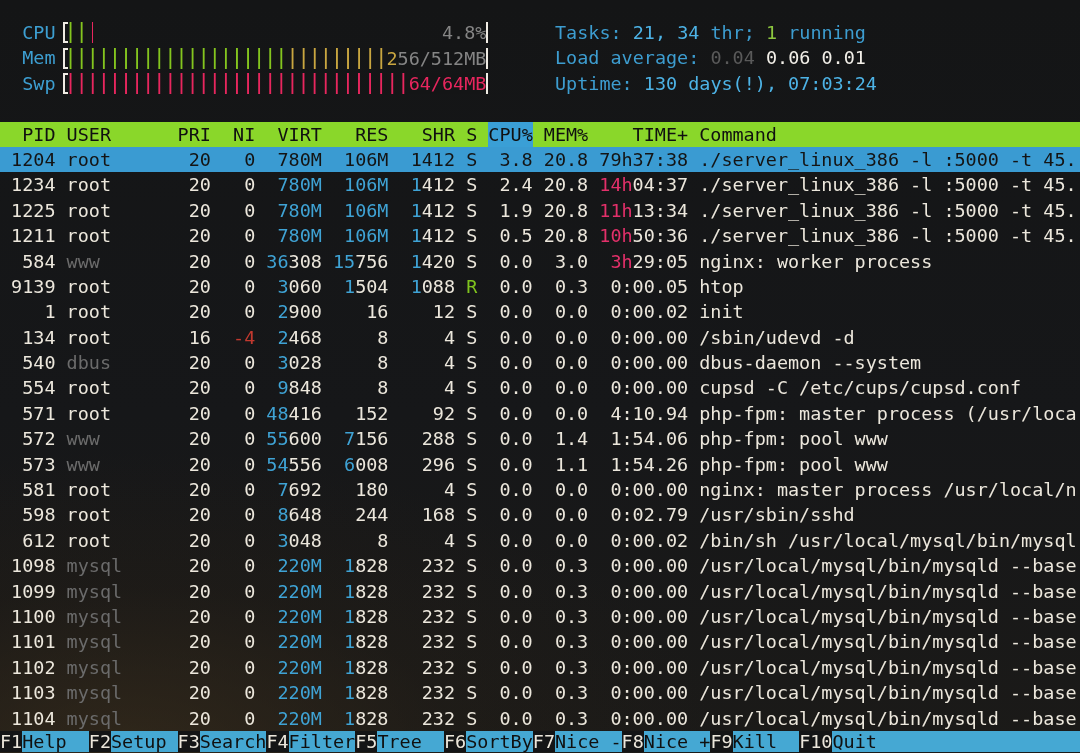 This screenshot has width=1080, height=753. What do you see at coordinates (443, 312) in the screenshot?
I see `shared-memory-value: 12` at bounding box center [443, 312].